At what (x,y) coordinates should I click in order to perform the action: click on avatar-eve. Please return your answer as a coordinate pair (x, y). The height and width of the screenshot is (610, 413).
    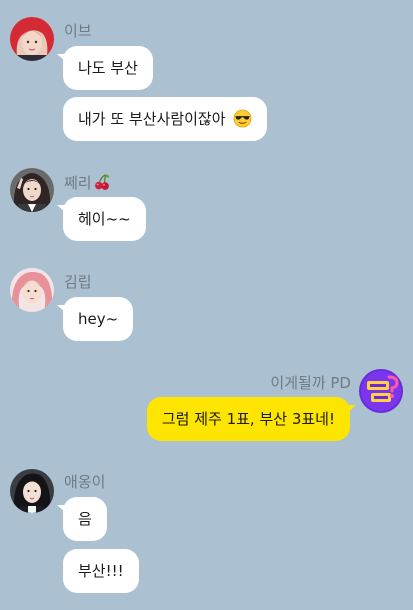
    Looking at the image, I should click on (32, 39).